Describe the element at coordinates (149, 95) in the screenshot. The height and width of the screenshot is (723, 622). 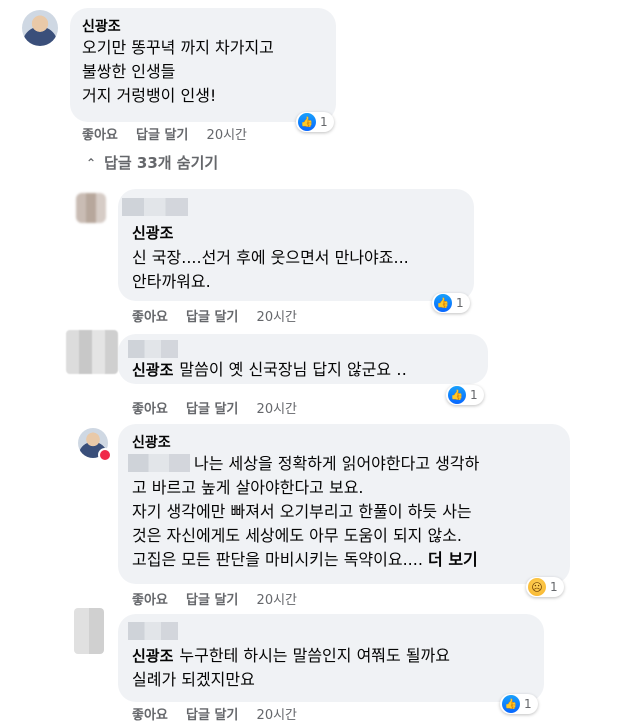
I see `comment-text-line: 거지 거렁뱅이 인생!` at that location.